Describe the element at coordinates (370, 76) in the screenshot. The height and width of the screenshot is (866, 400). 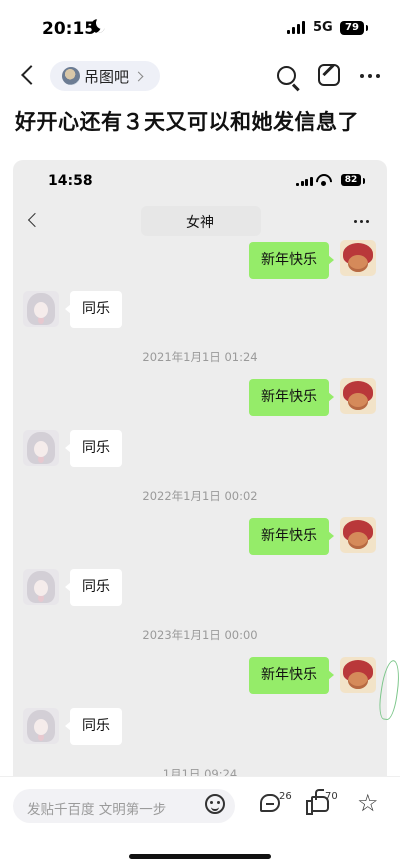
I see `more-icon` at that location.